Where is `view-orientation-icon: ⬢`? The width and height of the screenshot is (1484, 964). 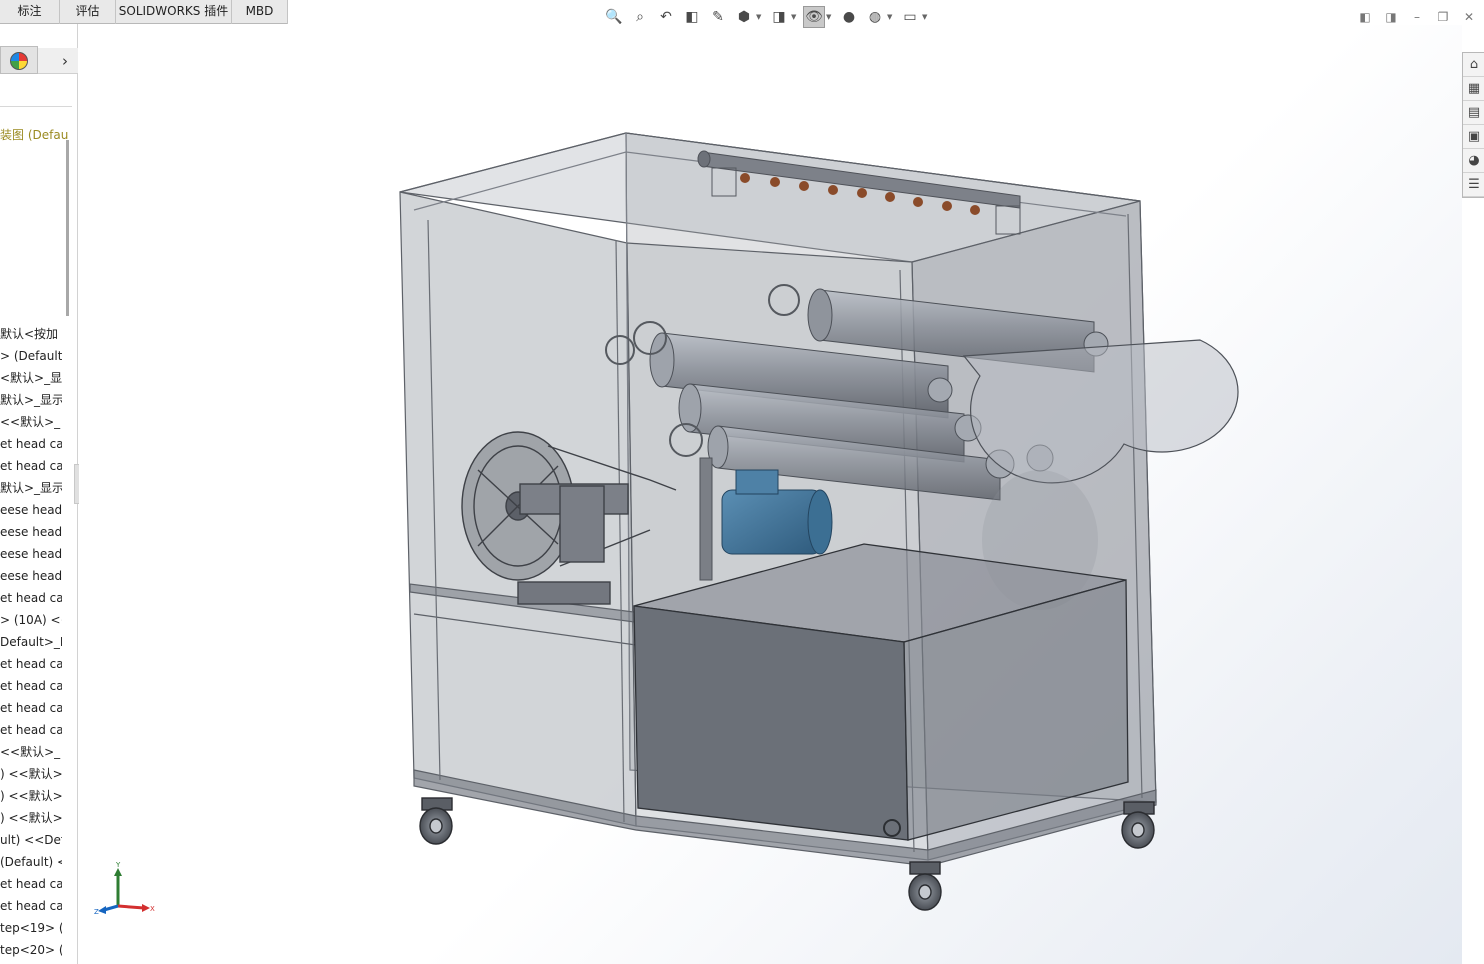 view-orientation-icon: ⬢ is located at coordinates (744, 17).